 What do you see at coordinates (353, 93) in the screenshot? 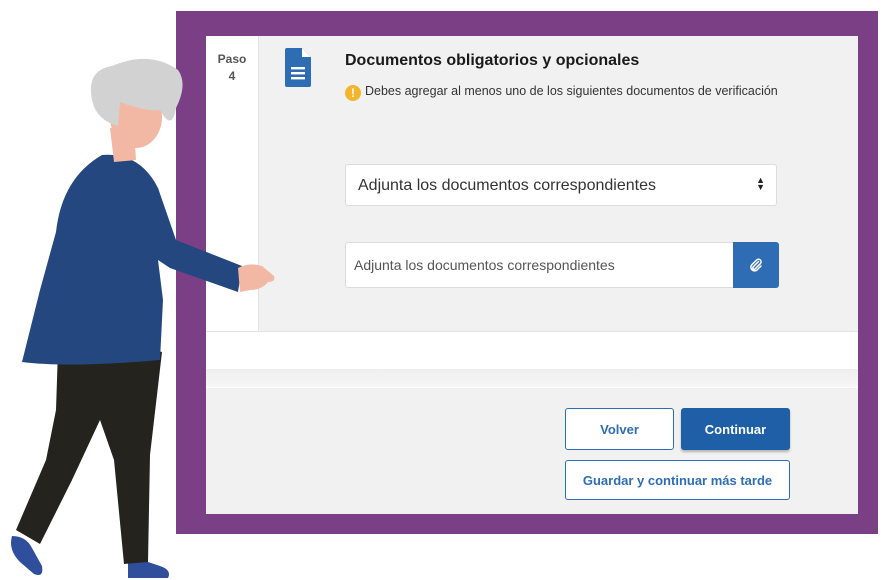
I see `warning-icon: !` at bounding box center [353, 93].